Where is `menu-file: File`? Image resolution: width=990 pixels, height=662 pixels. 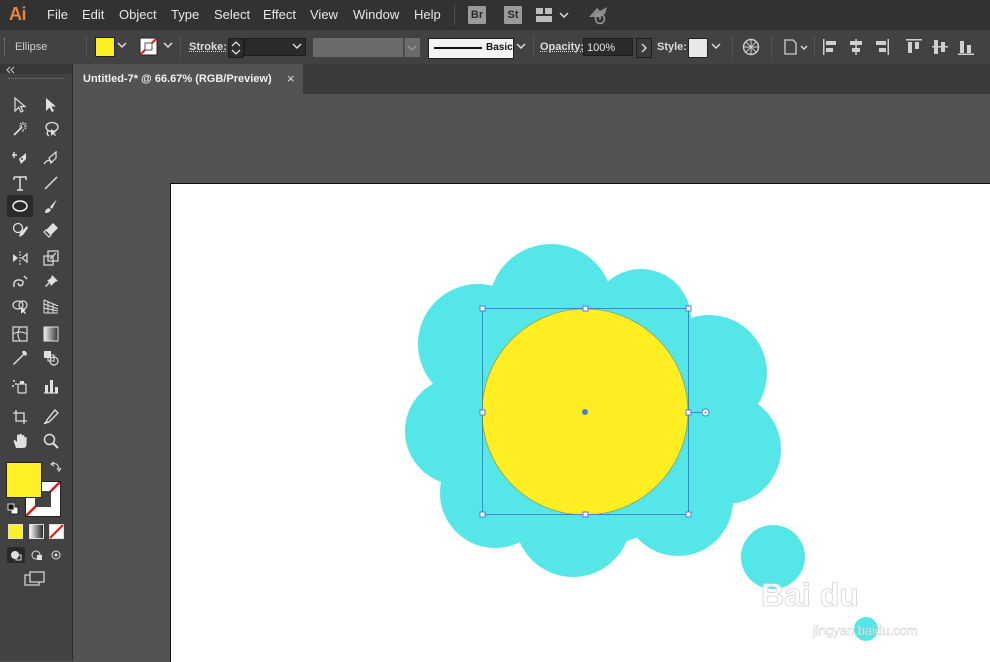
menu-file: File is located at coordinates (57, 14).